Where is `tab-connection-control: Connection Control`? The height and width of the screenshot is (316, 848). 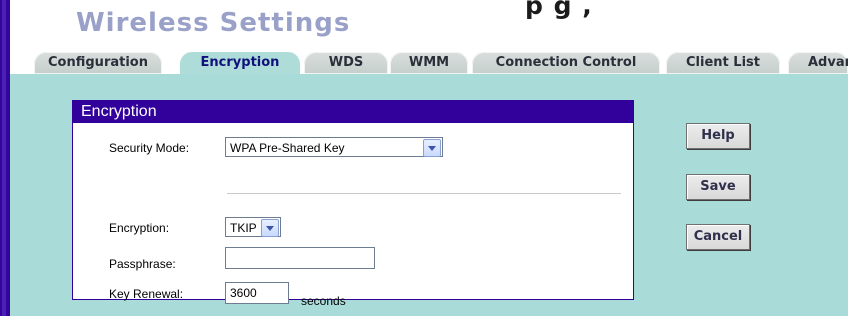 tab-connection-control: Connection Control is located at coordinates (566, 63).